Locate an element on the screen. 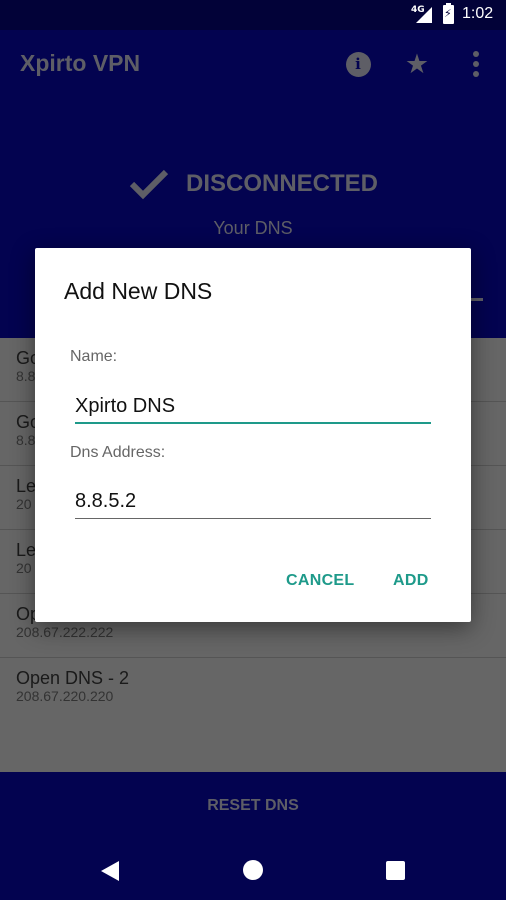 The image size is (506, 900). clock: 1:02 is located at coordinates (478, 13).